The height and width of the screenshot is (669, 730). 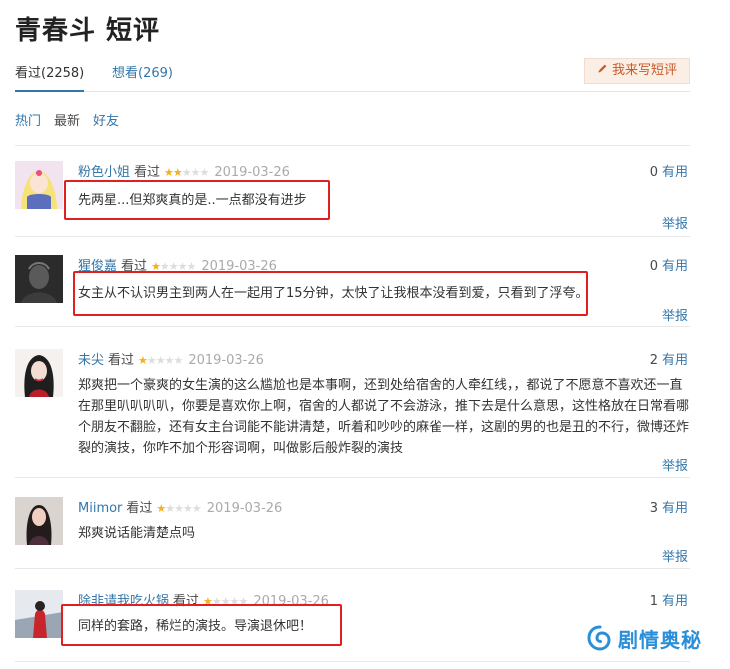 What do you see at coordinates (600, 638) in the screenshot?
I see `swirl-icon` at bounding box center [600, 638].